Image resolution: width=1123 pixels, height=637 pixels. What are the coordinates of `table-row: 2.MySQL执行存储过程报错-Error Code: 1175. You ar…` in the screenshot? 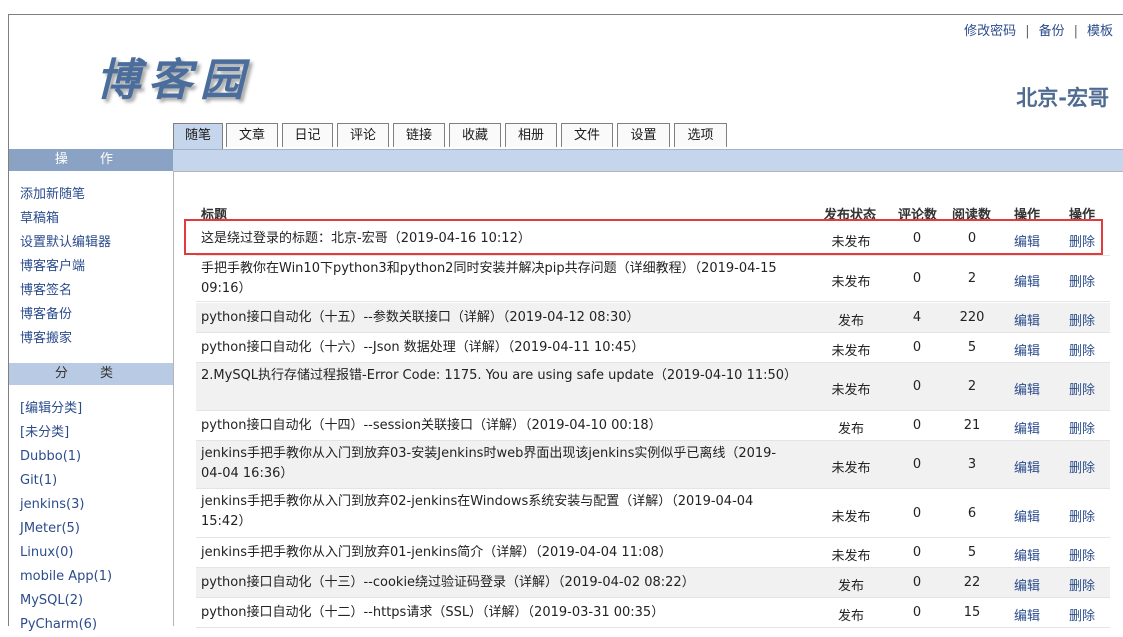 It's located at (653, 387).